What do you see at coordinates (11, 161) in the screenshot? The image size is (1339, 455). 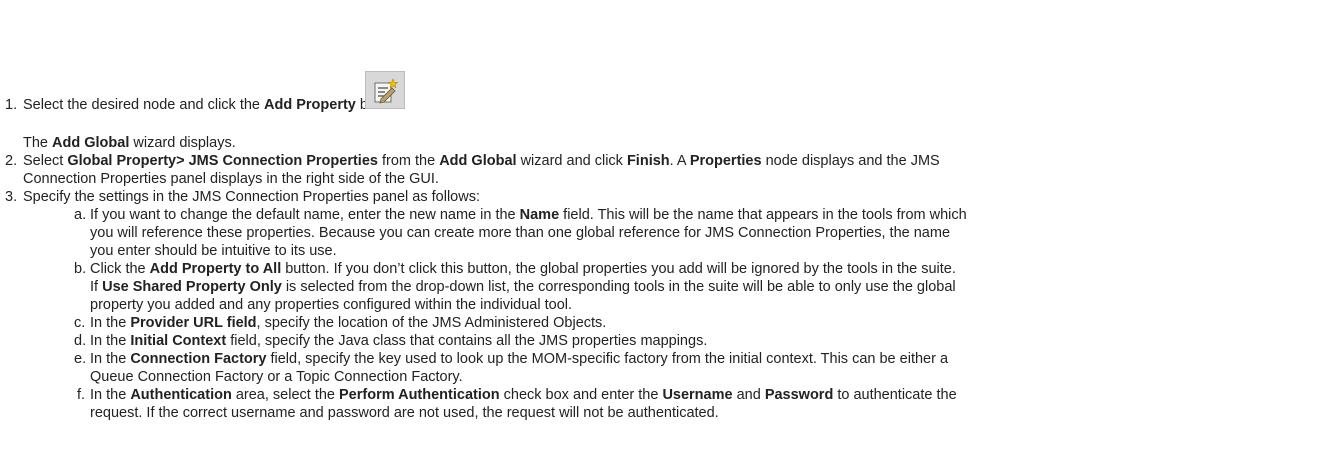 I see `step-number: 2.` at bounding box center [11, 161].